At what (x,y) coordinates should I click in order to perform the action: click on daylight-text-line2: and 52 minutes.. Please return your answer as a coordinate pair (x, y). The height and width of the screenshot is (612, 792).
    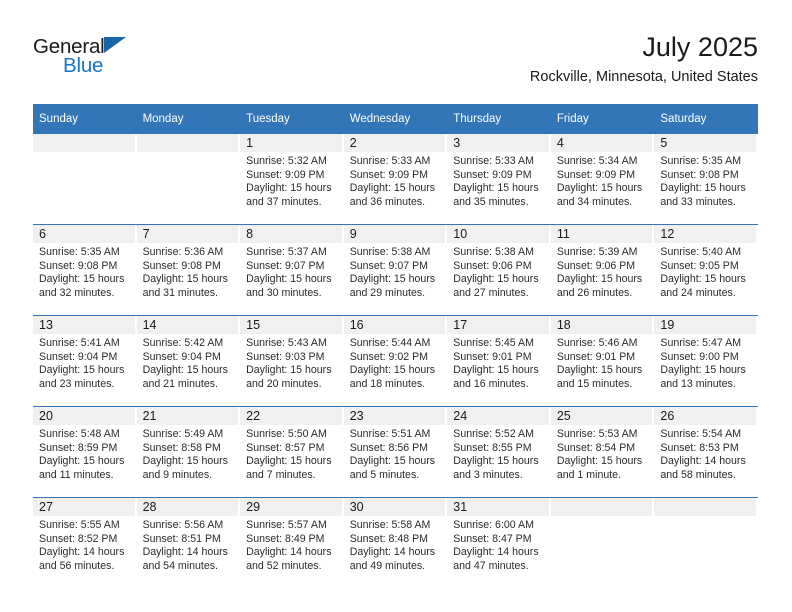
    Looking at the image, I should click on (284, 565).